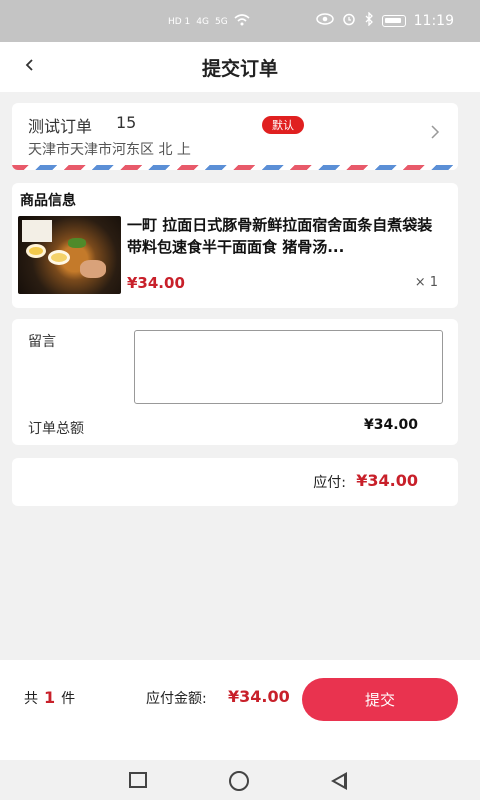 The height and width of the screenshot is (800, 480). I want to click on home-icon, so click(239, 781).